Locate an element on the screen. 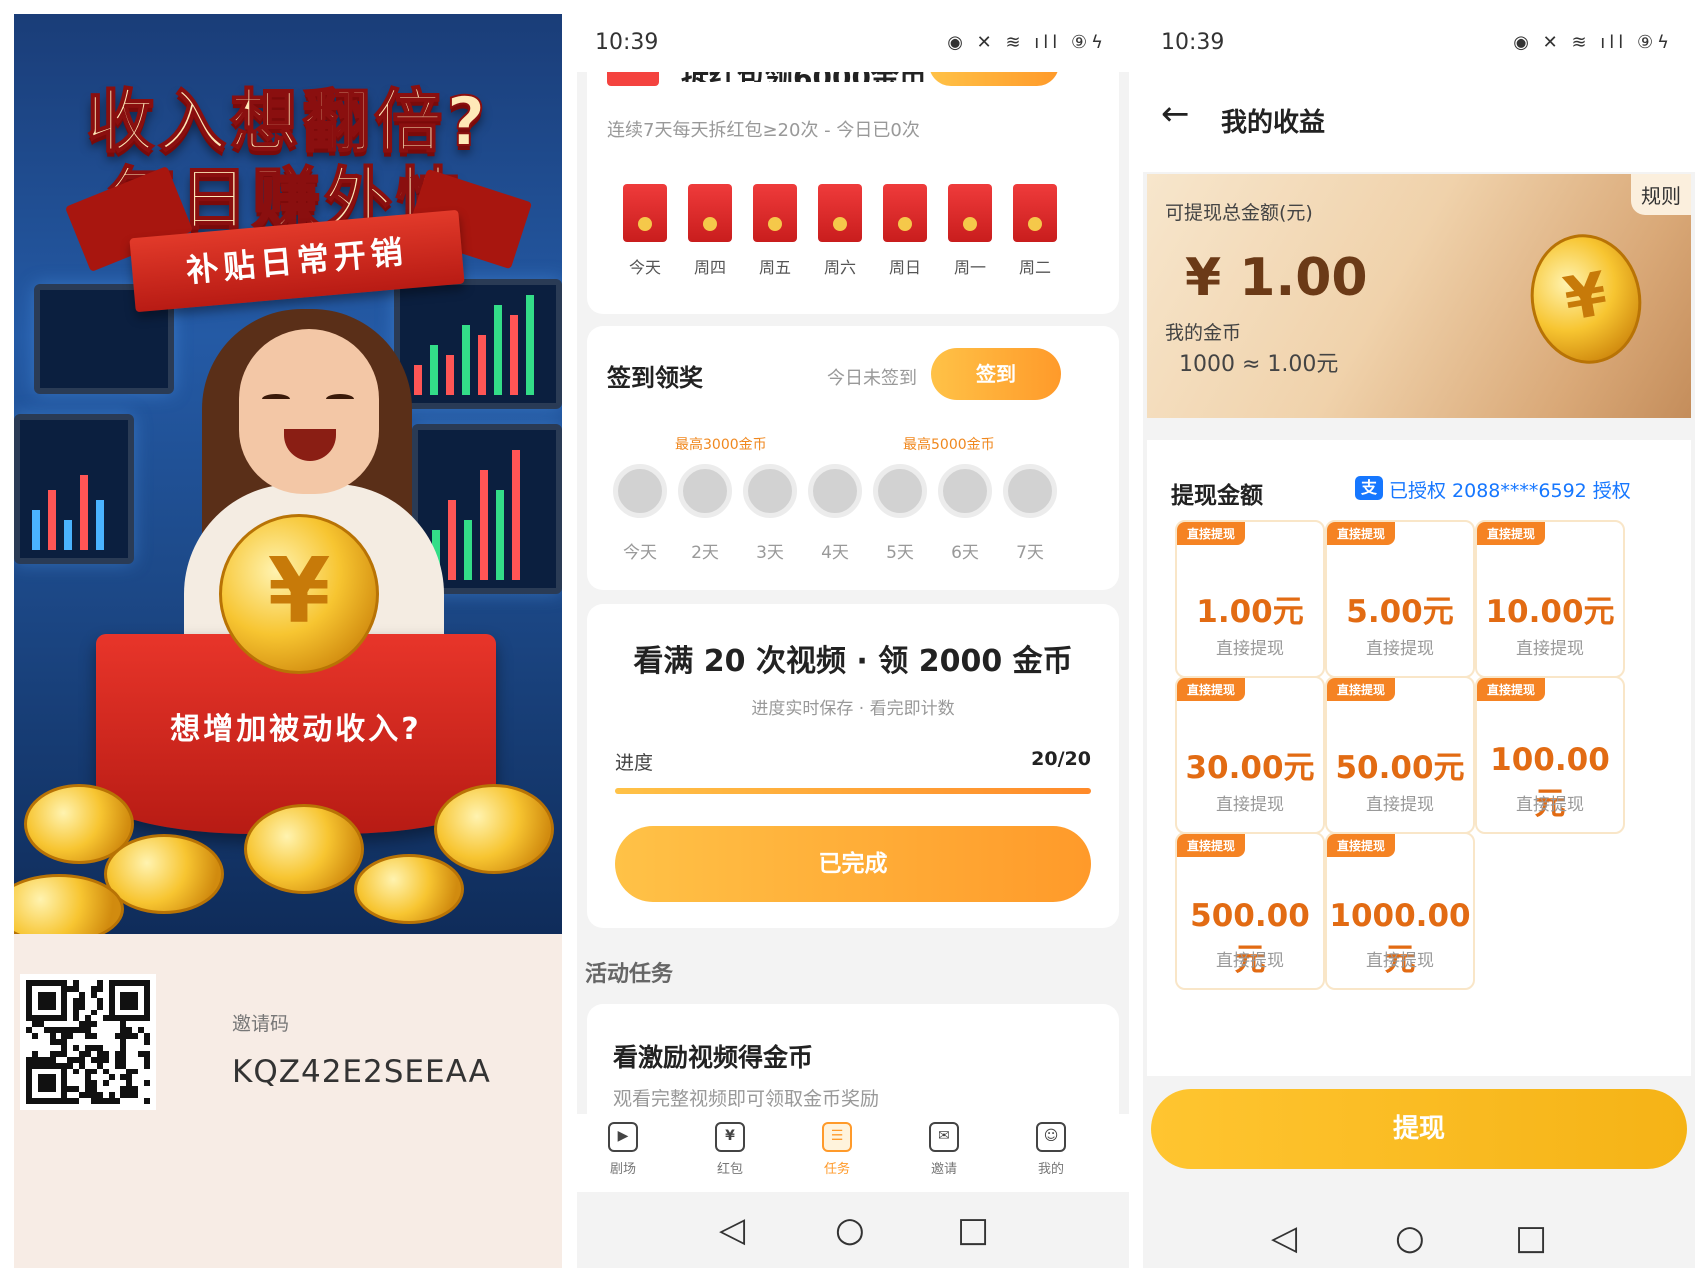 The height and width of the screenshot is (1279, 1706). monitor-left-lower is located at coordinates (74, 489).